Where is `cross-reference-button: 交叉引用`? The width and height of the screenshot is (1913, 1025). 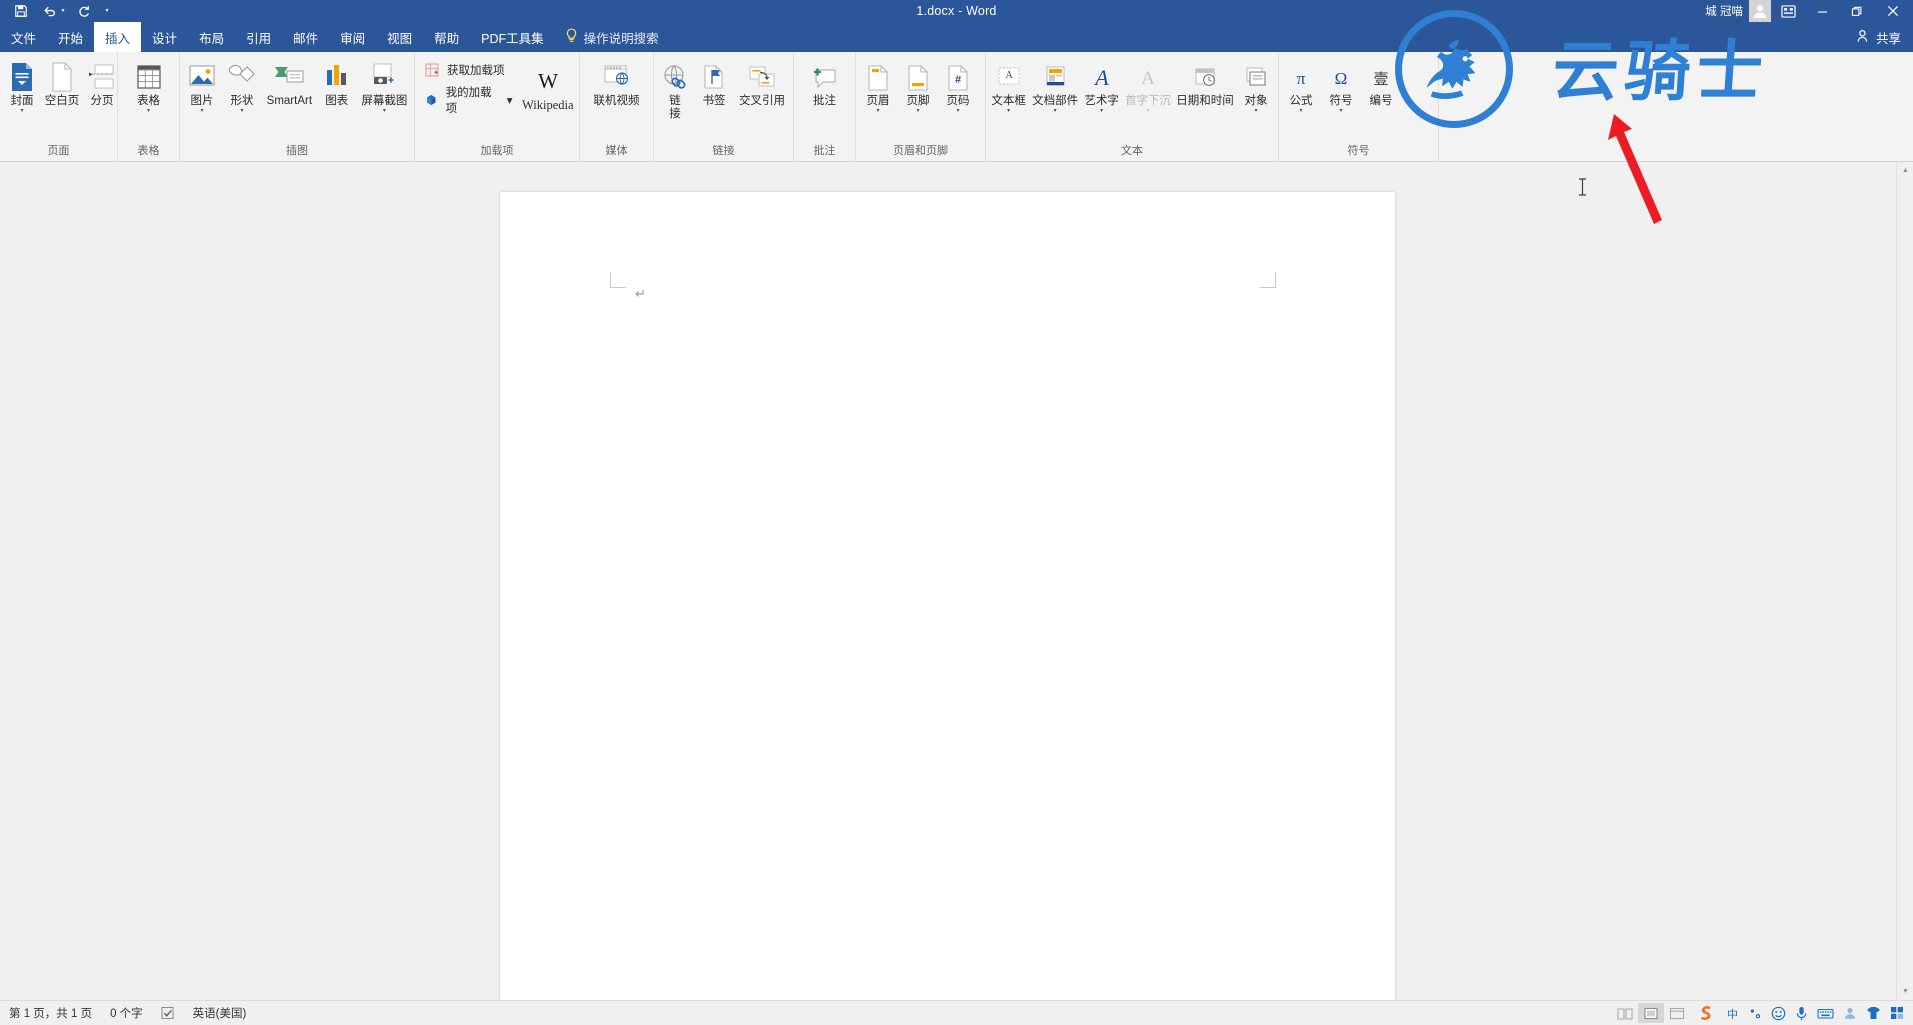
cross-reference-button: 交叉引用 is located at coordinates (762, 83).